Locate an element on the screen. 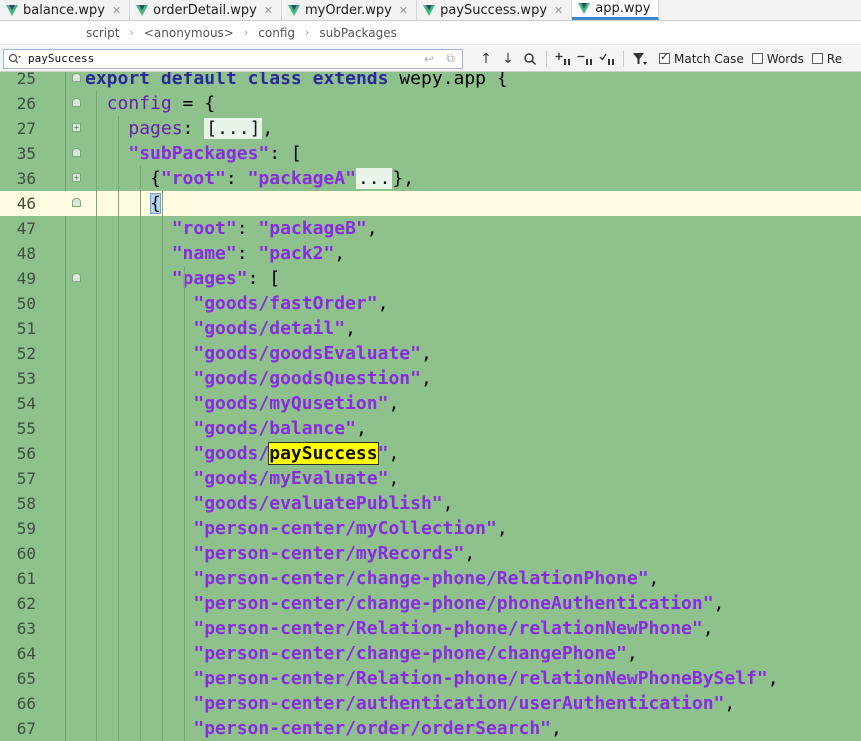 This screenshot has width=861, height=741. filter-icon is located at coordinates (640, 59).